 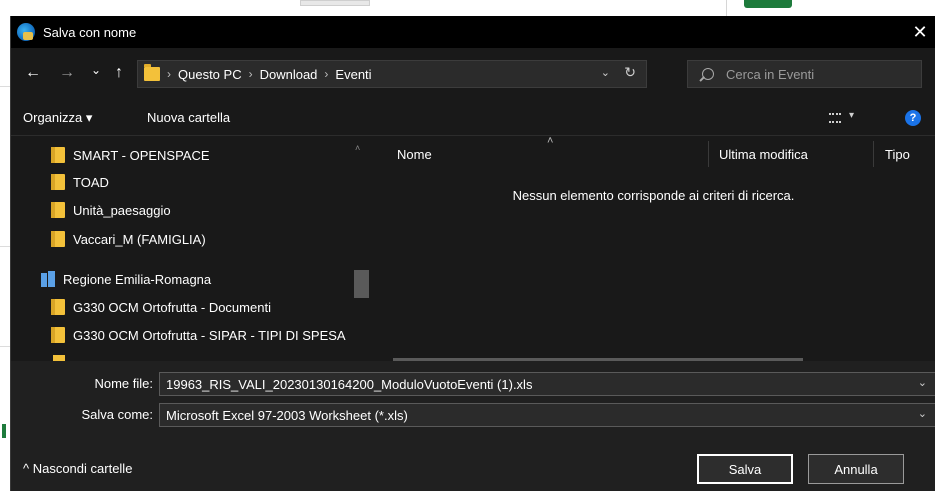 What do you see at coordinates (139, 239) in the screenshot?
I see `sidebar-item-label: Vaccari_M (FAMIGLIA)` at bounding box center [139, 239].